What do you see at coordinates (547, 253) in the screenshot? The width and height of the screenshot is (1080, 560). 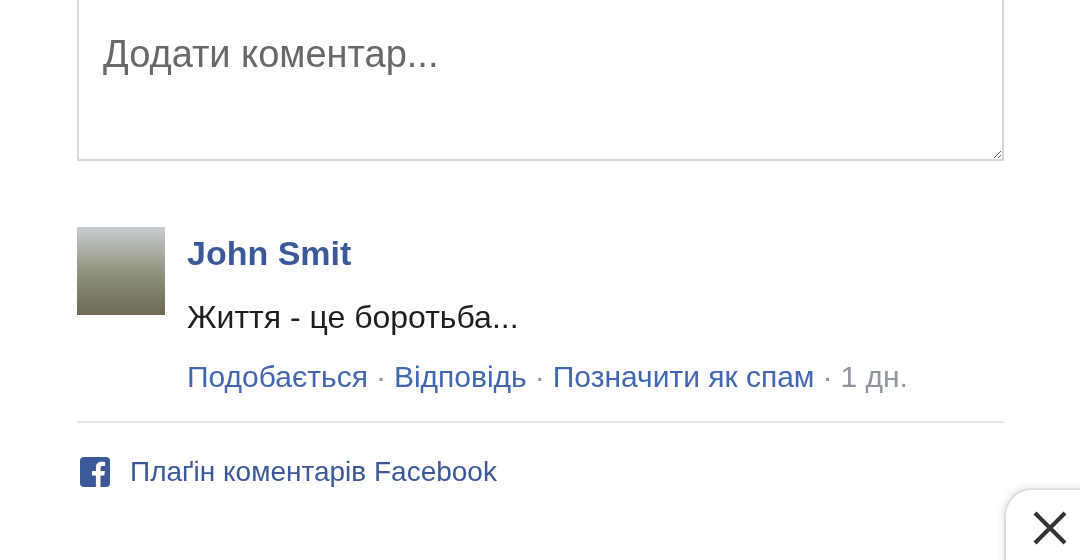 I see `author-name: John Smit` at bounding box center [547, 253].